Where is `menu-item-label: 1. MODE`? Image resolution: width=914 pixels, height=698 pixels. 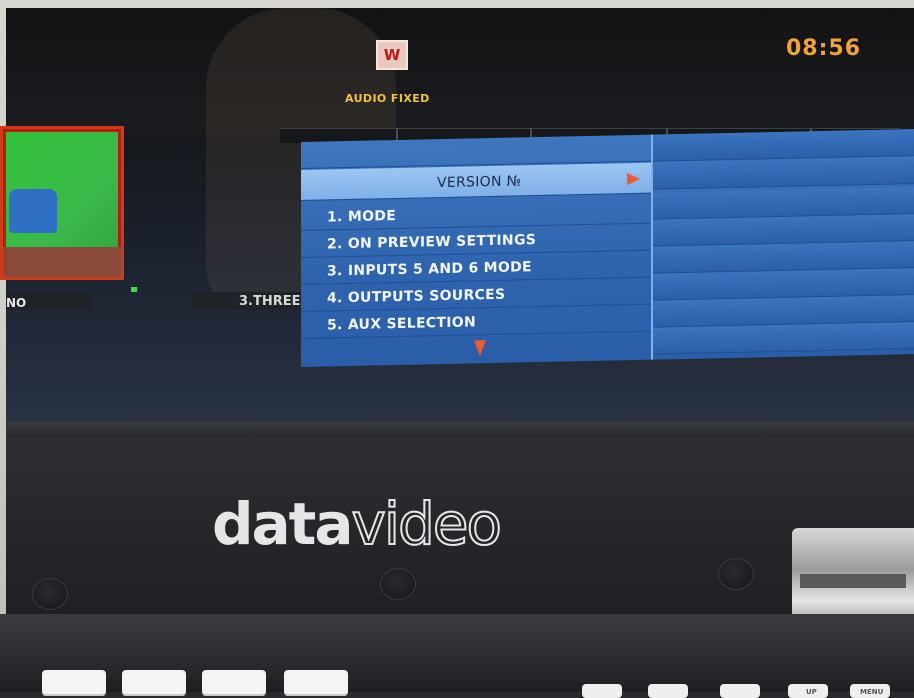
menu-item-label: 1. MODE is located at coordinates (362, 217).